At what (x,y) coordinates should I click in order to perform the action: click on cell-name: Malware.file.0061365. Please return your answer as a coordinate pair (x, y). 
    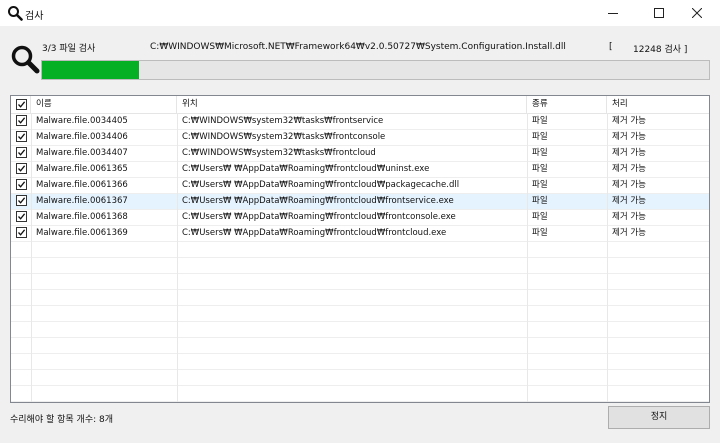
    Looking at the image, I should click on (82, 169).